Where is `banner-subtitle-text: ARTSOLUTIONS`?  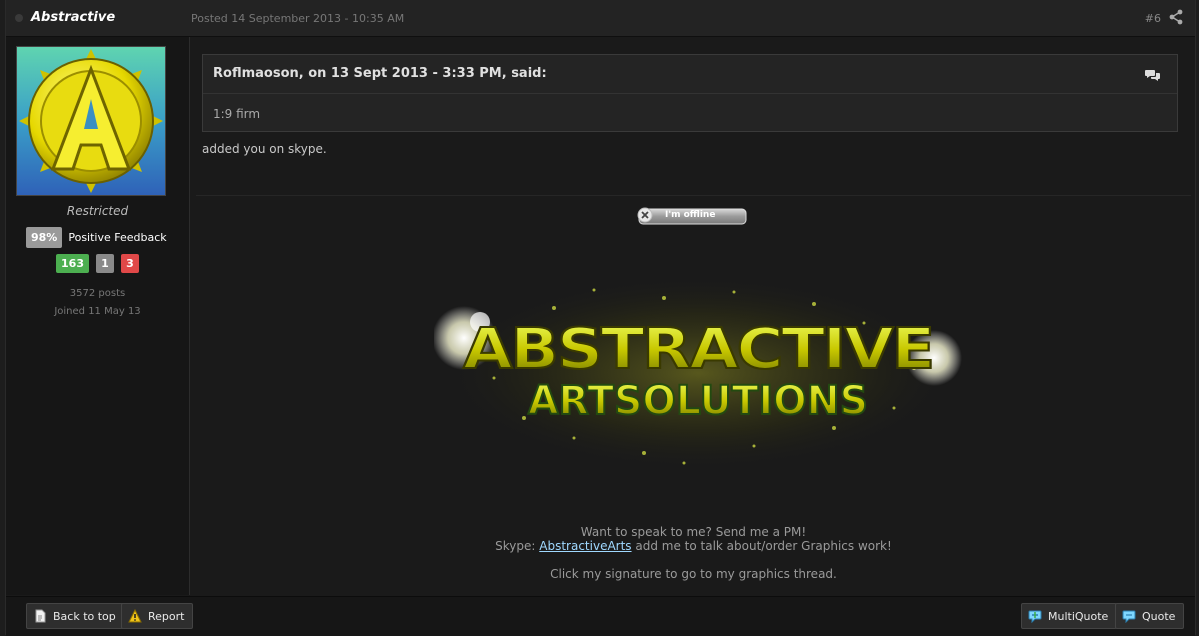 banner-subtitle-text: ARTSOLUTIONS is located at coordinates (698, 401).